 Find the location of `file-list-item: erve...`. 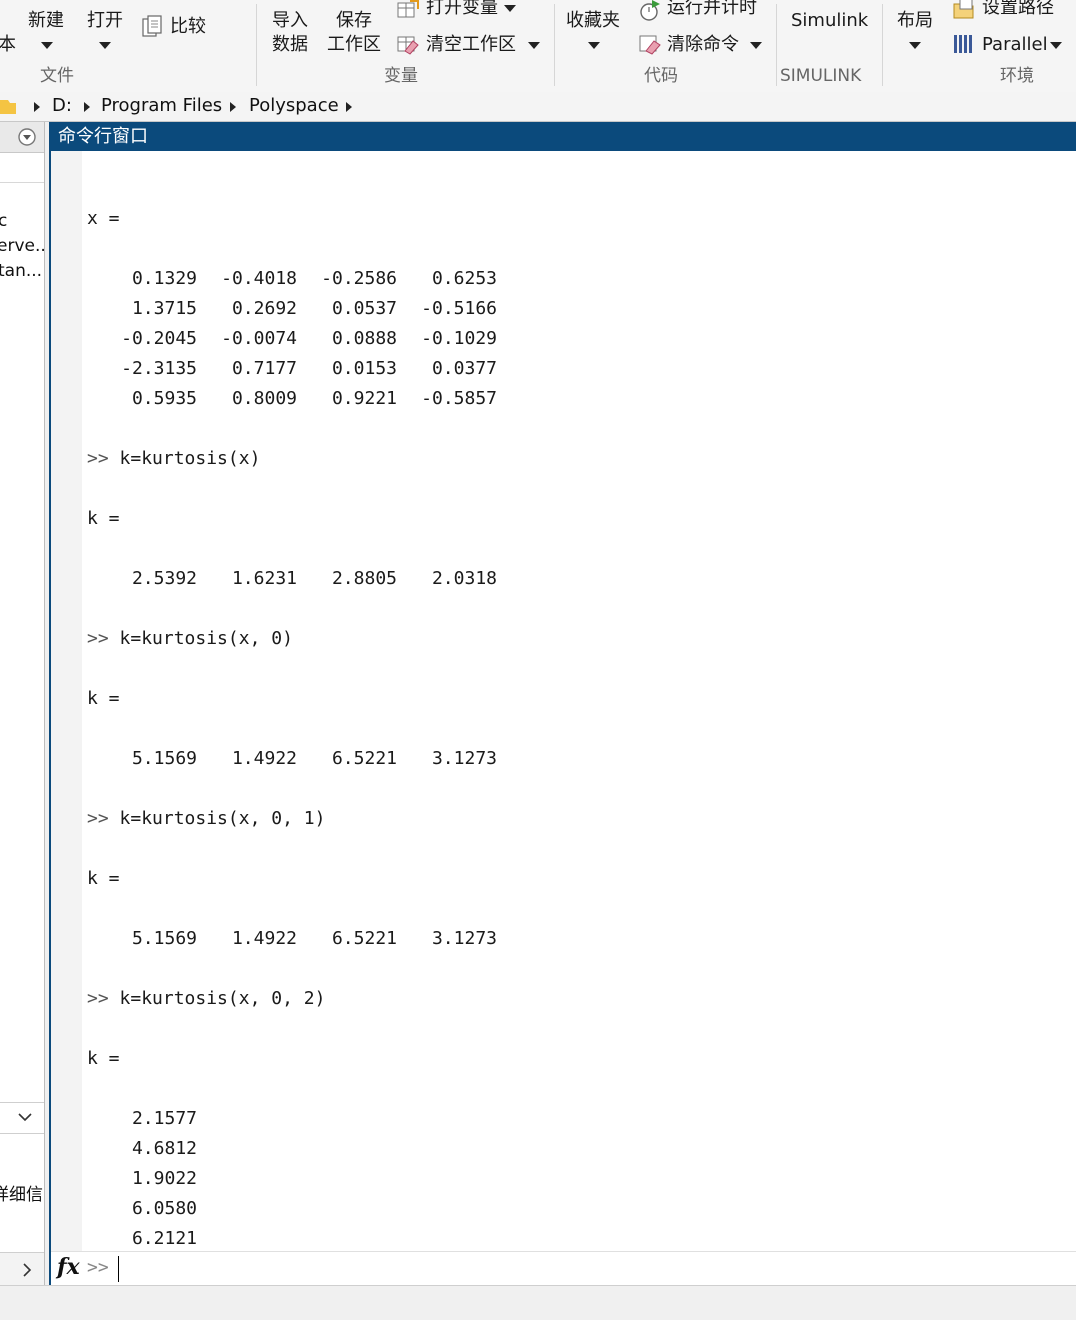

file-list-item: erve... is located at coordinates (22, 246).